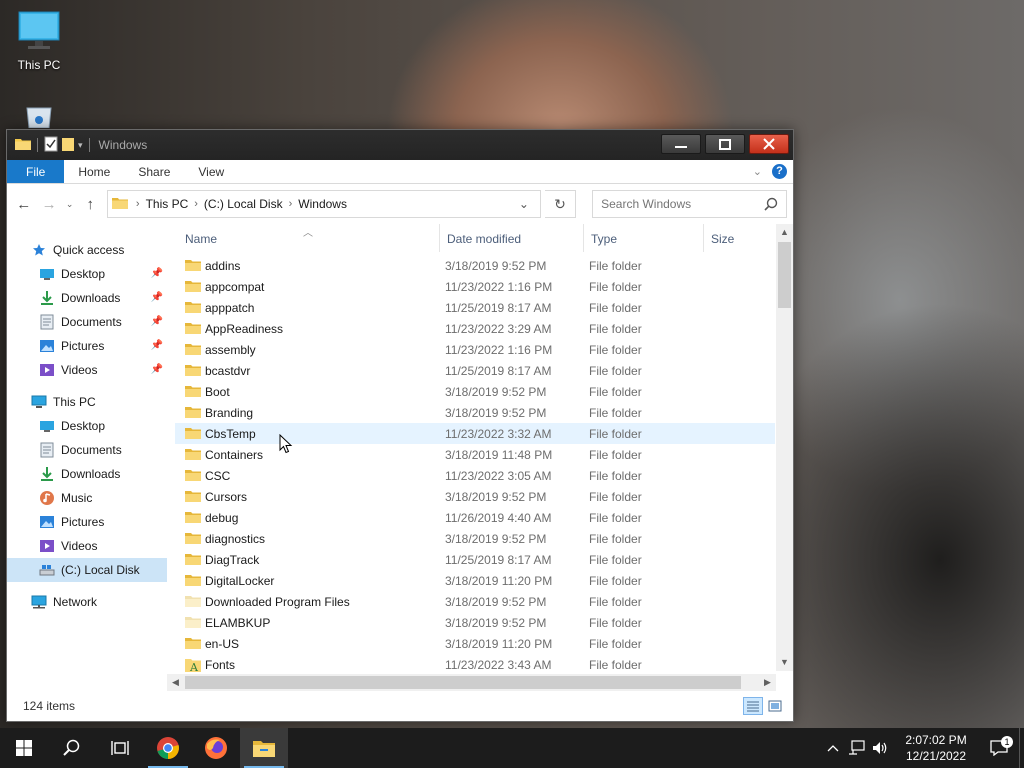 Image resolution: width=1024 pixels, height=768 pixels. I want to click on up-button: ↑, so click(89, 204).